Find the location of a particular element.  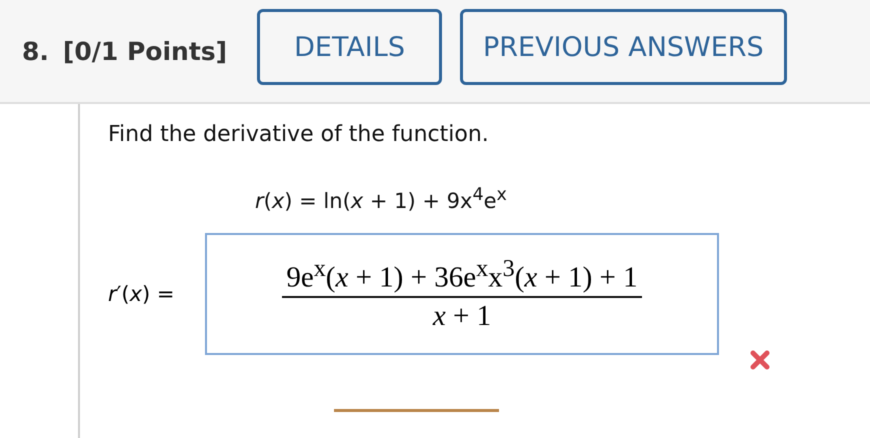

question-number: 8. is located at coordinates (35, 51).